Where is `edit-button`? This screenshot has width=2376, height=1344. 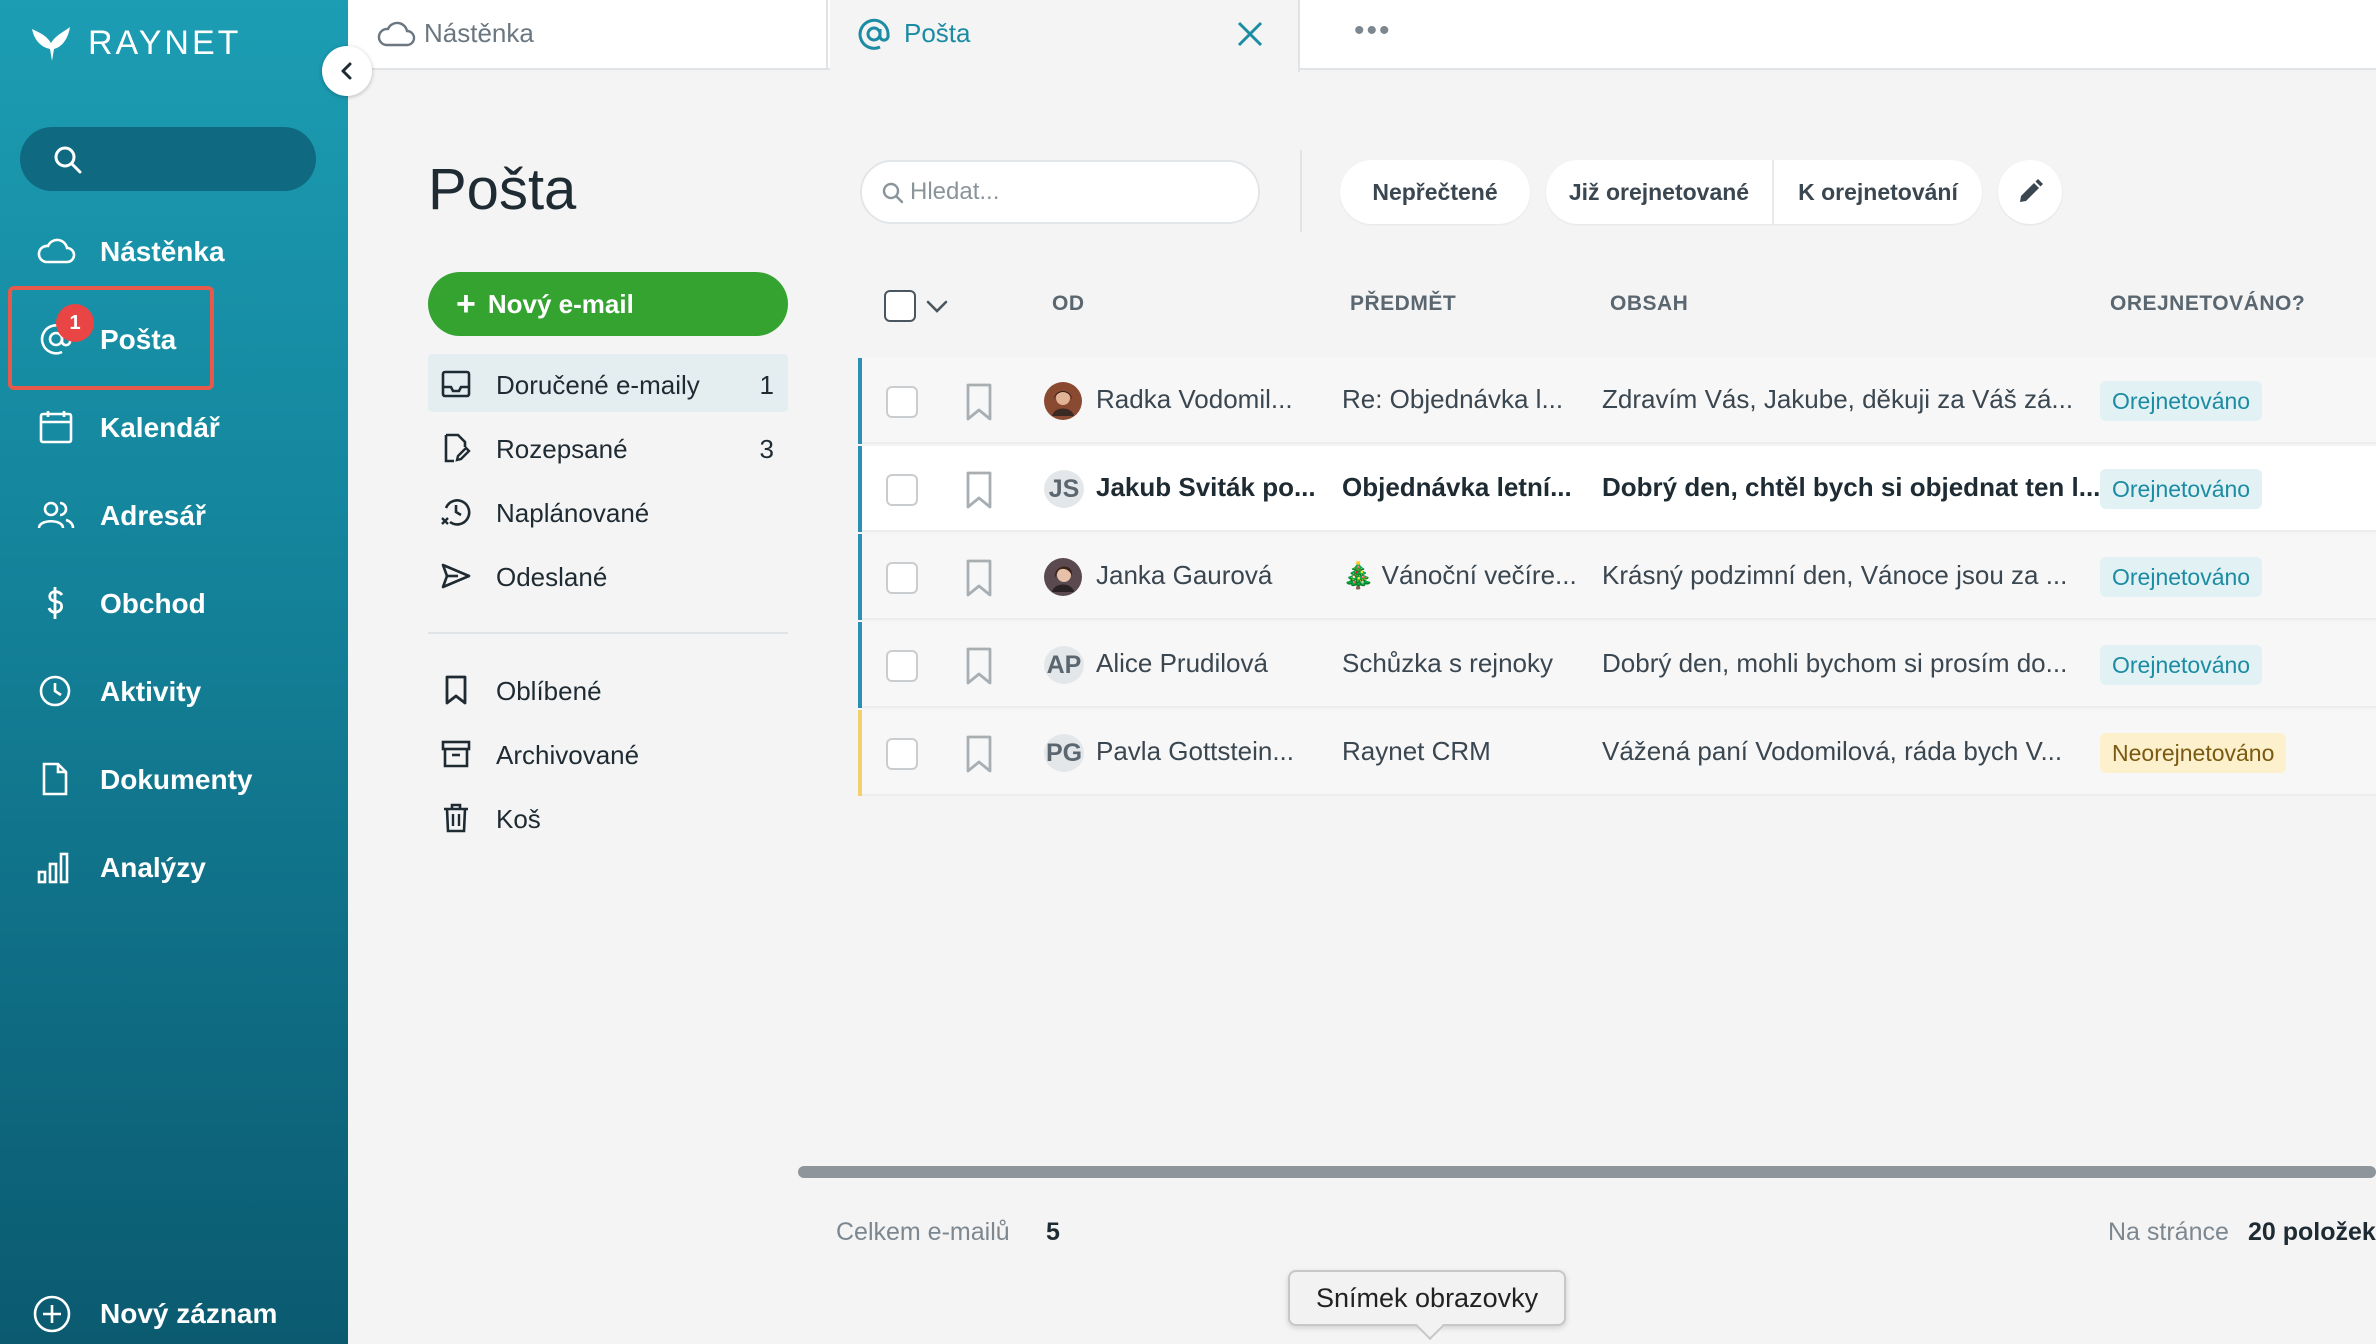 edit-button is located at coordinates (2030, 192).